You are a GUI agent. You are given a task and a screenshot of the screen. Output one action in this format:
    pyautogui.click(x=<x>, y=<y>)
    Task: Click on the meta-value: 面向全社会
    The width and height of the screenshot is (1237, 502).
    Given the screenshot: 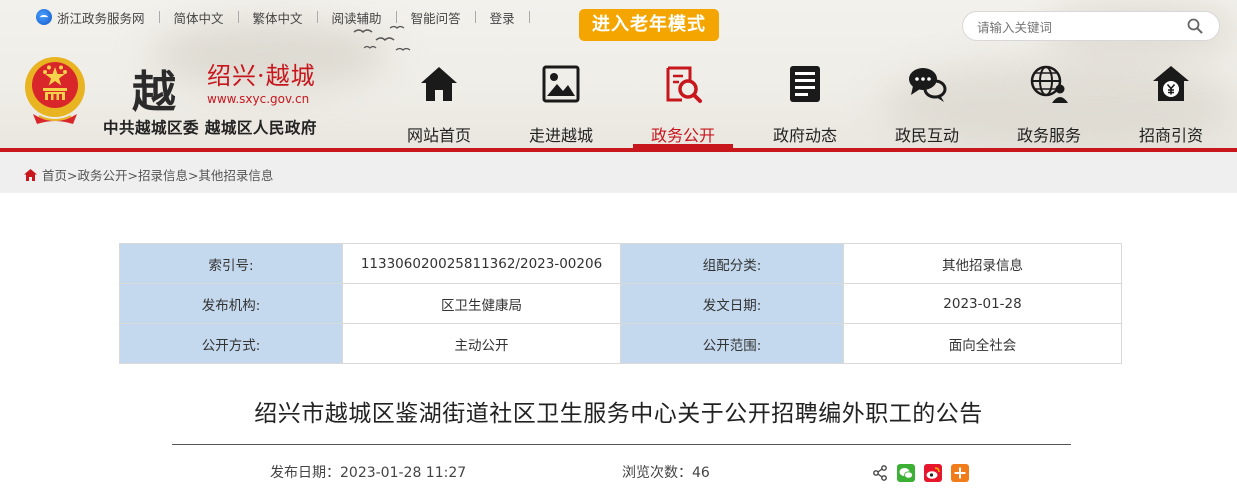 What is the action you would take?
    pyautogui.click(x=982, y=343)
    